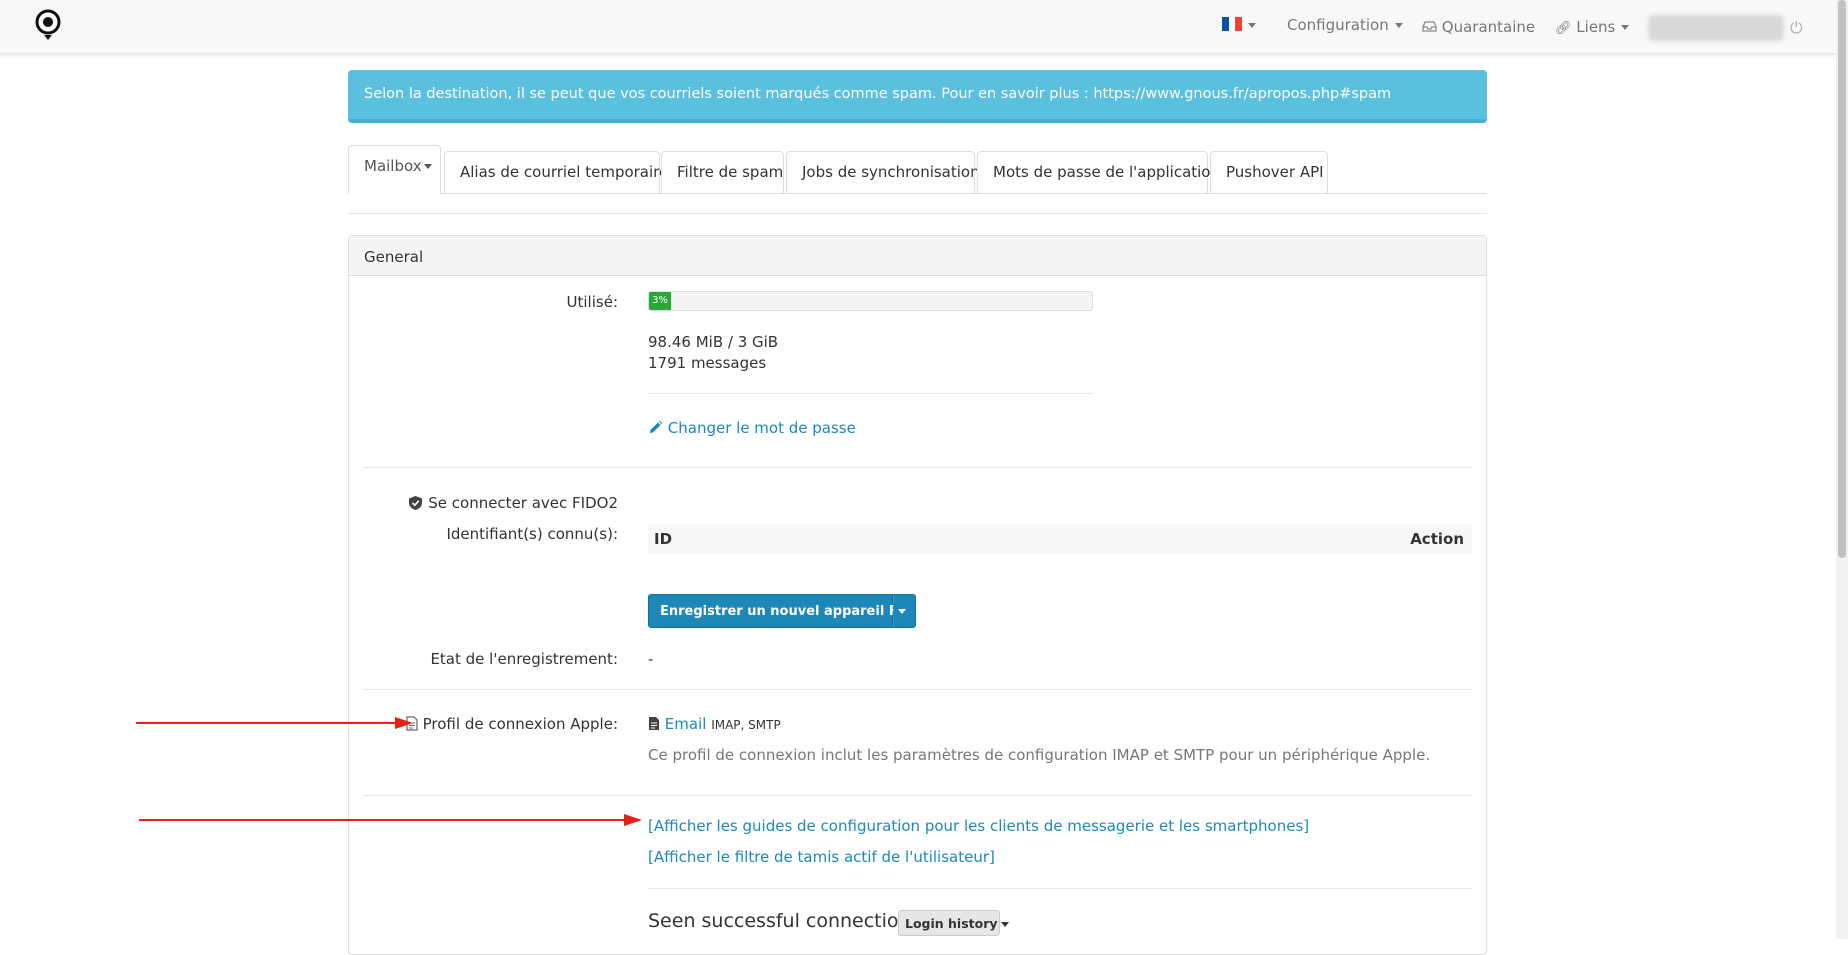  I want to click on top-navbar: Configuration Quarantaine 🔗︎ Liens ⏻, so click(918, 27).